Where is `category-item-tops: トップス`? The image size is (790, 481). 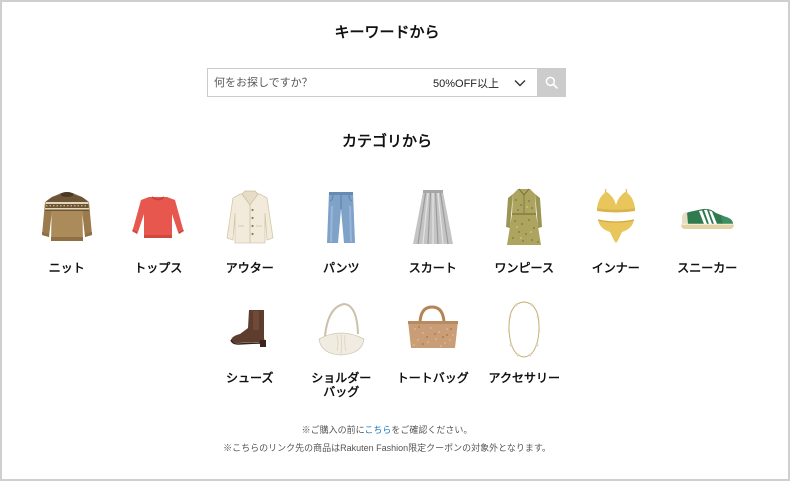 category-item-tops: トップス is located at coordinates (159, 230).